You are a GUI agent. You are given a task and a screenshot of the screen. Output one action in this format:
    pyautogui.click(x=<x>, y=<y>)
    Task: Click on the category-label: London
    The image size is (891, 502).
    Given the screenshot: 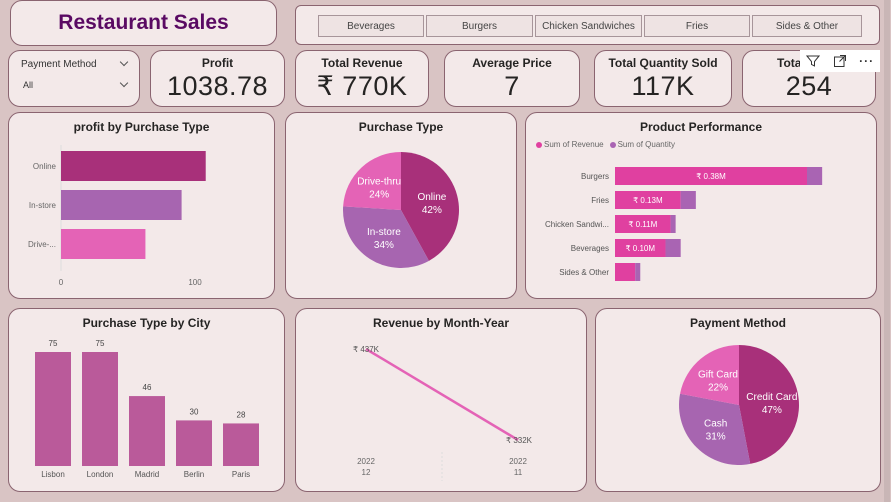 What is the action you would take?
    pyautogui.click(x=100, y=474)
    